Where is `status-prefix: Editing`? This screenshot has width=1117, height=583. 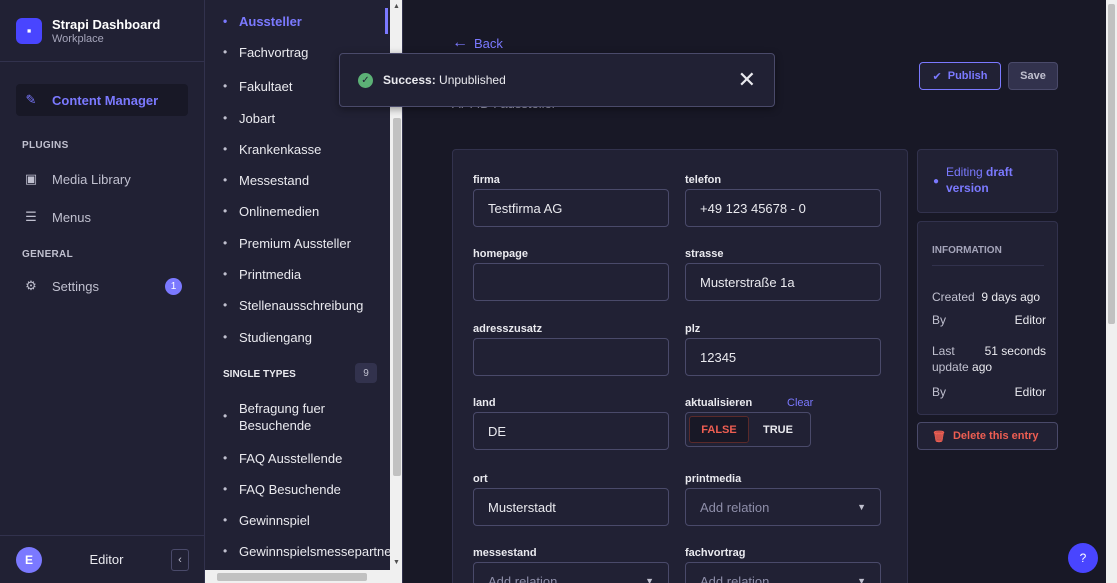 status-prefix: Editing is located at coordinates (964, 172).